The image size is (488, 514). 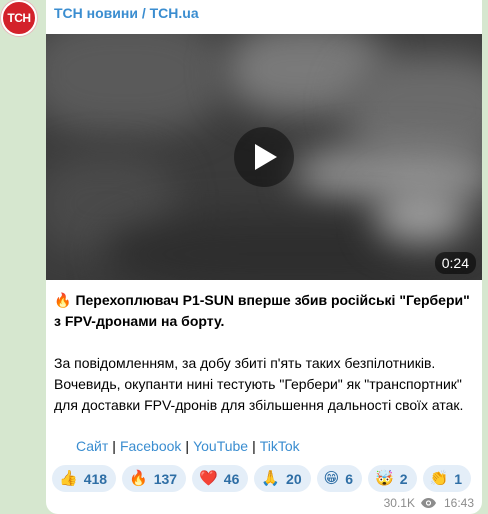 I want to click on grin-icon: 😁, so click(x=331, y=478).